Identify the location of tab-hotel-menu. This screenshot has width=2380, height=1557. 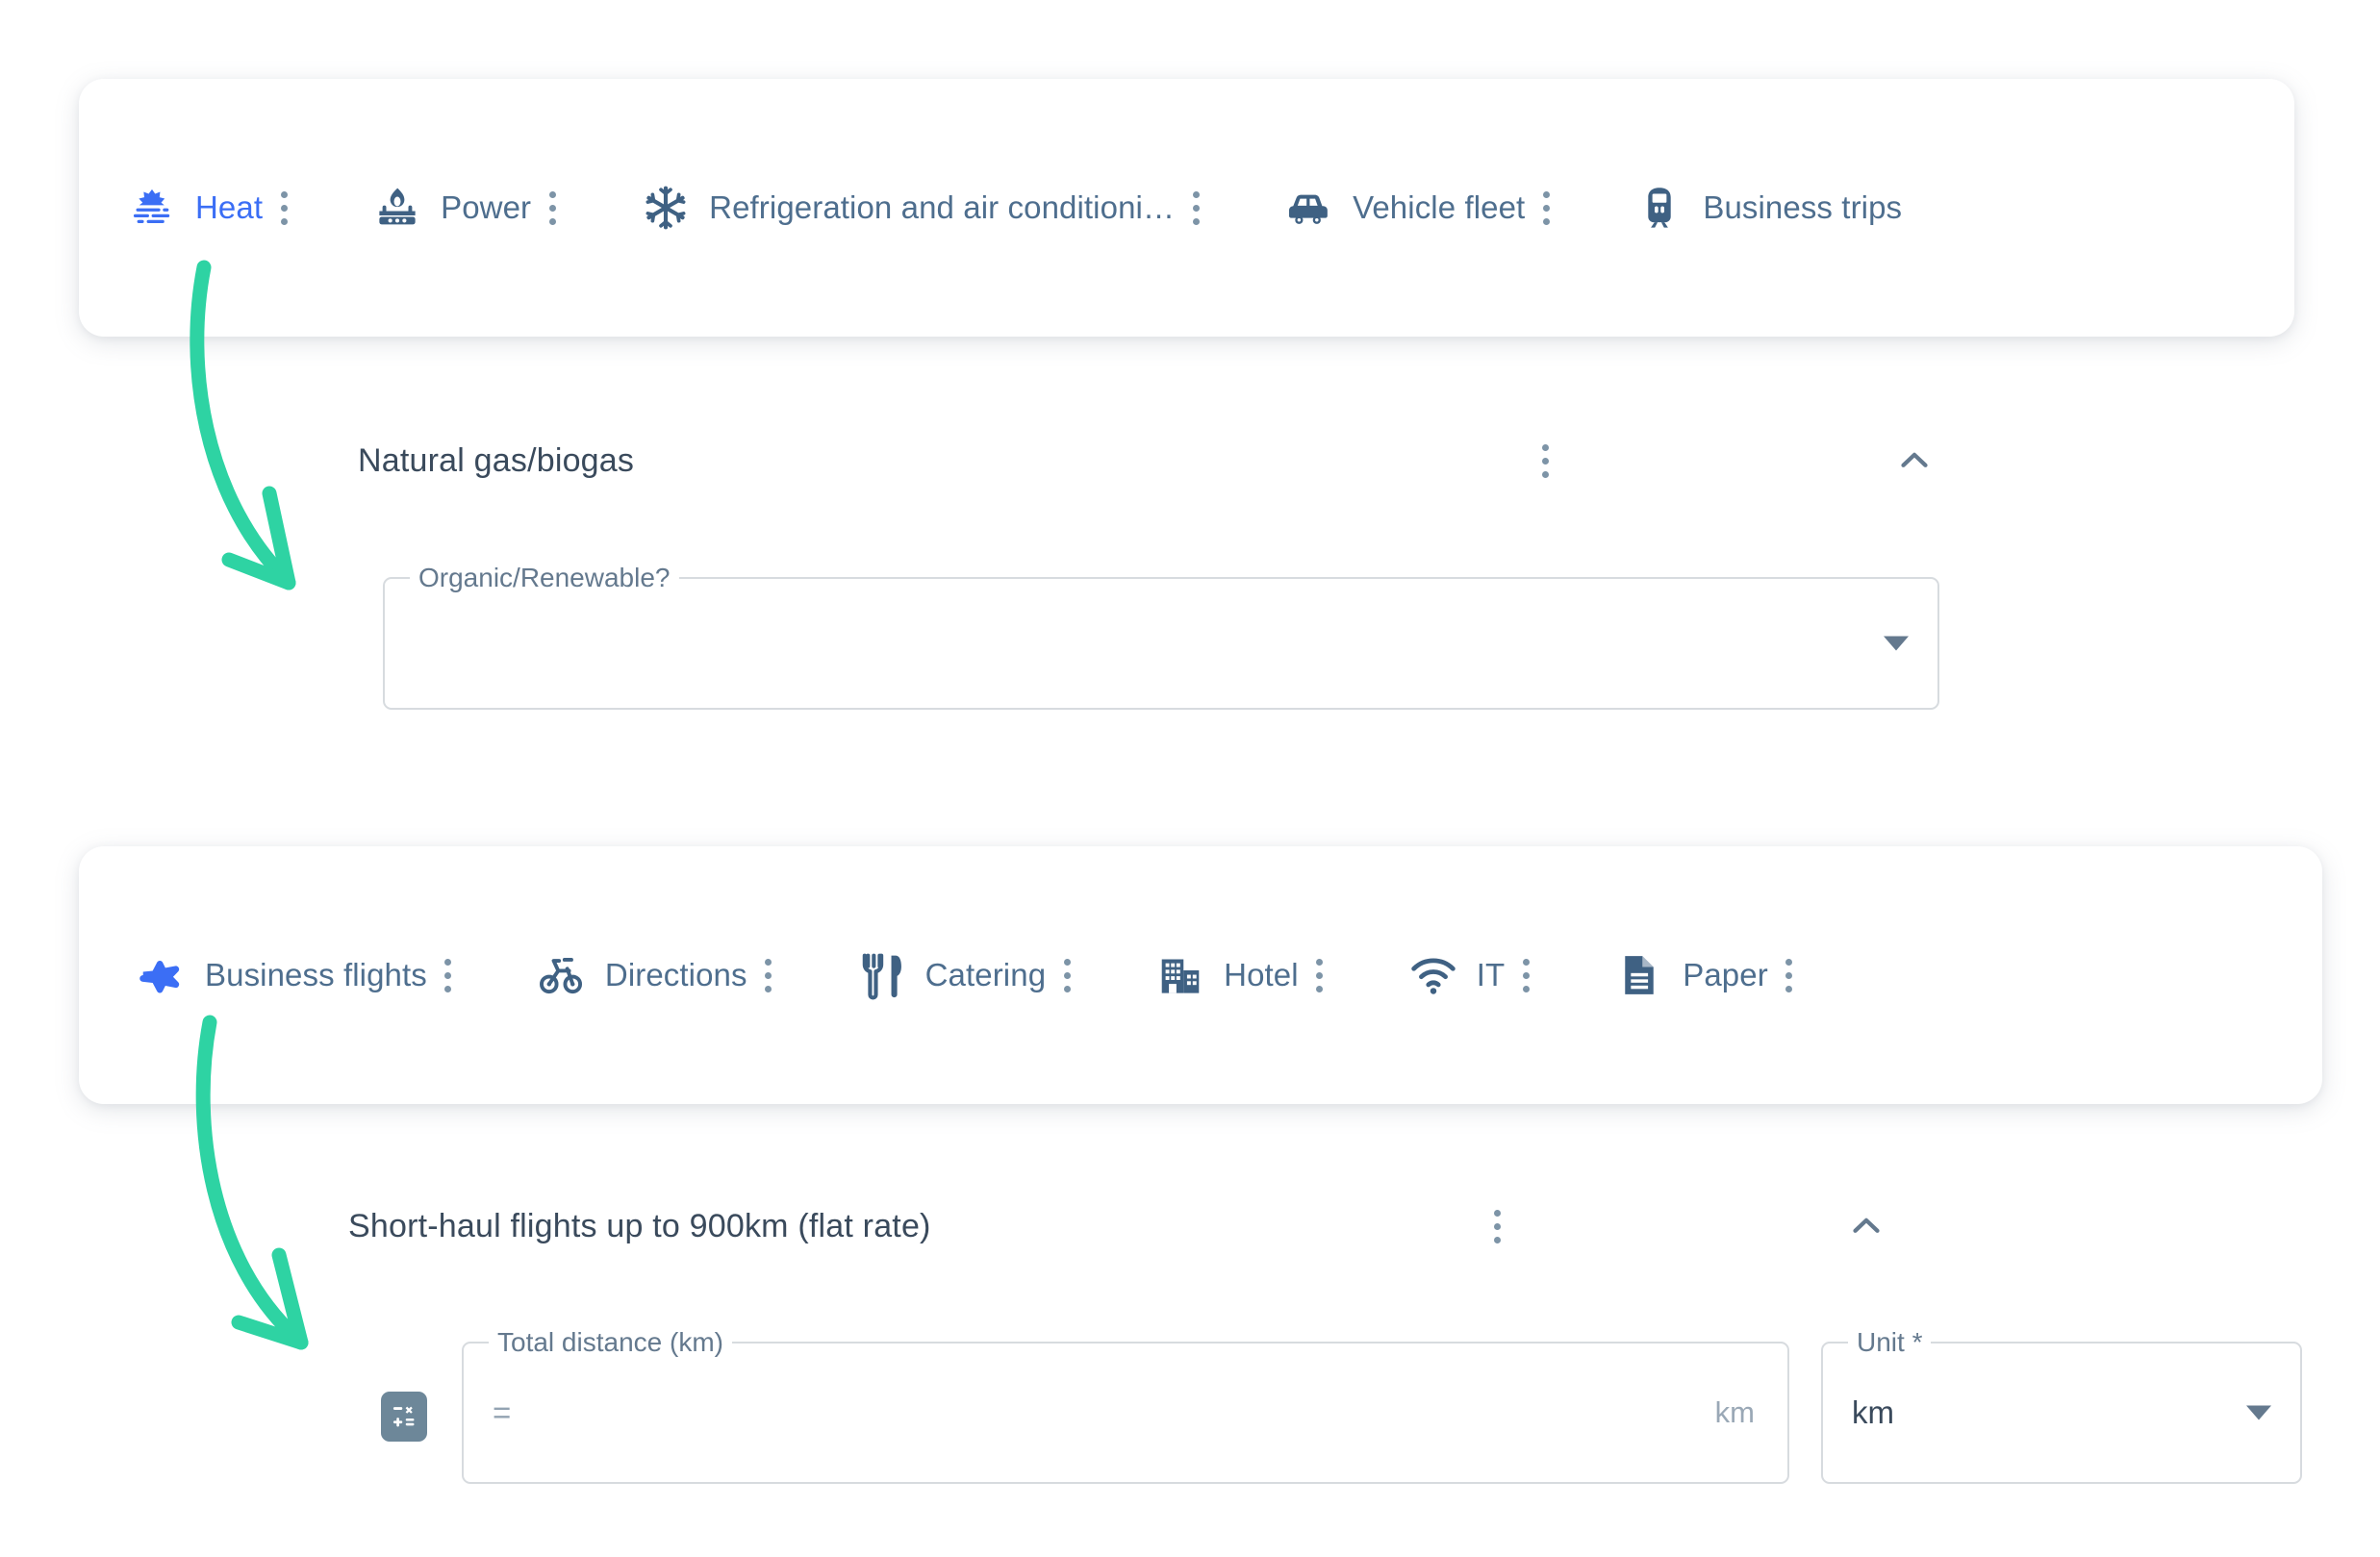
(1320, 975).